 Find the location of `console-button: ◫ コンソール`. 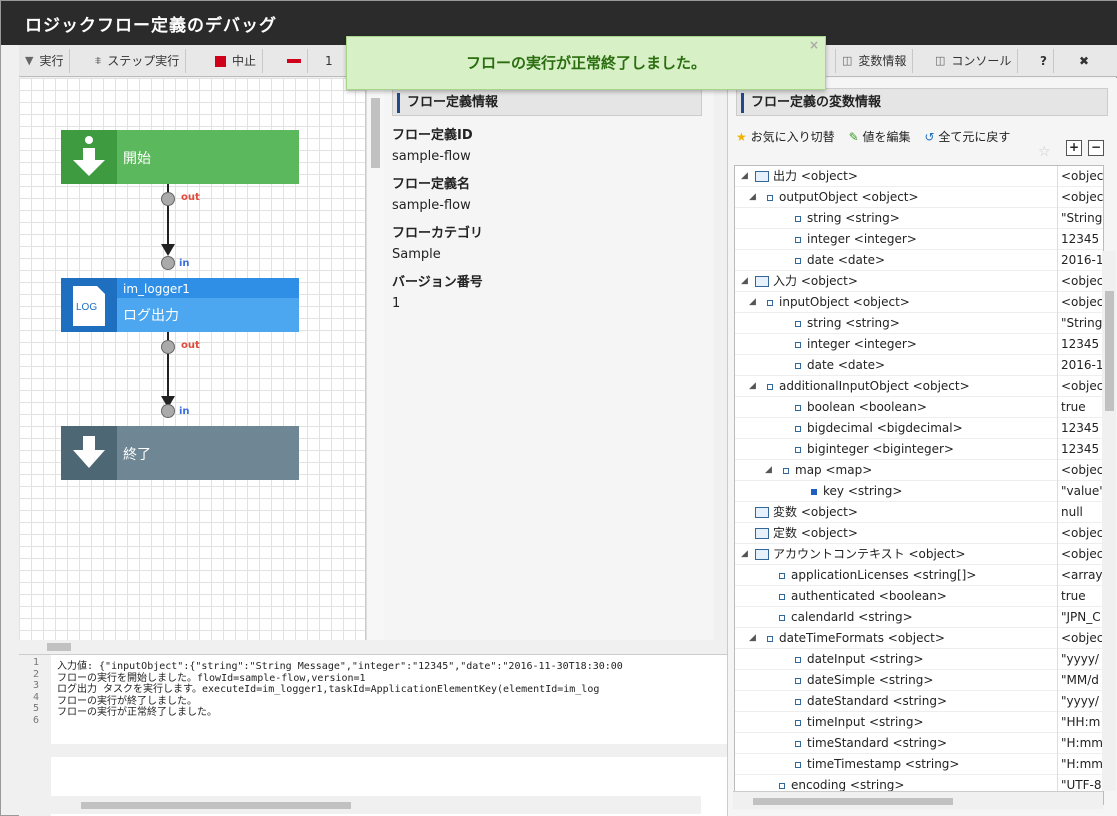

console-button: ◫ コンソール is located at coordinates (974, 61).